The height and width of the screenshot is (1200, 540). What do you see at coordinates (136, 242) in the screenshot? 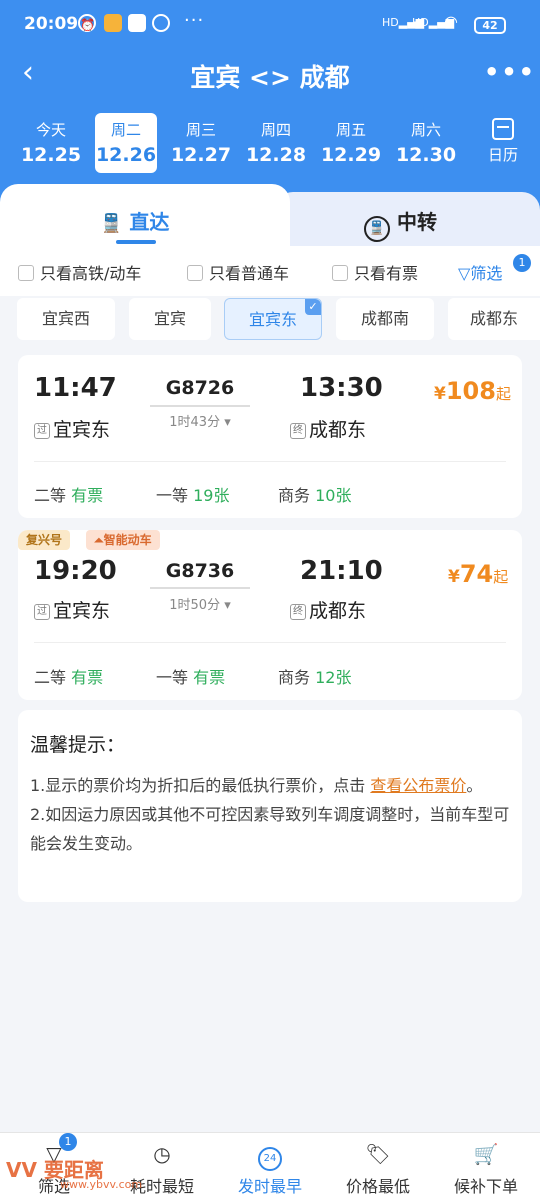
I see `tab-underline` at bounding box center [136, 242].